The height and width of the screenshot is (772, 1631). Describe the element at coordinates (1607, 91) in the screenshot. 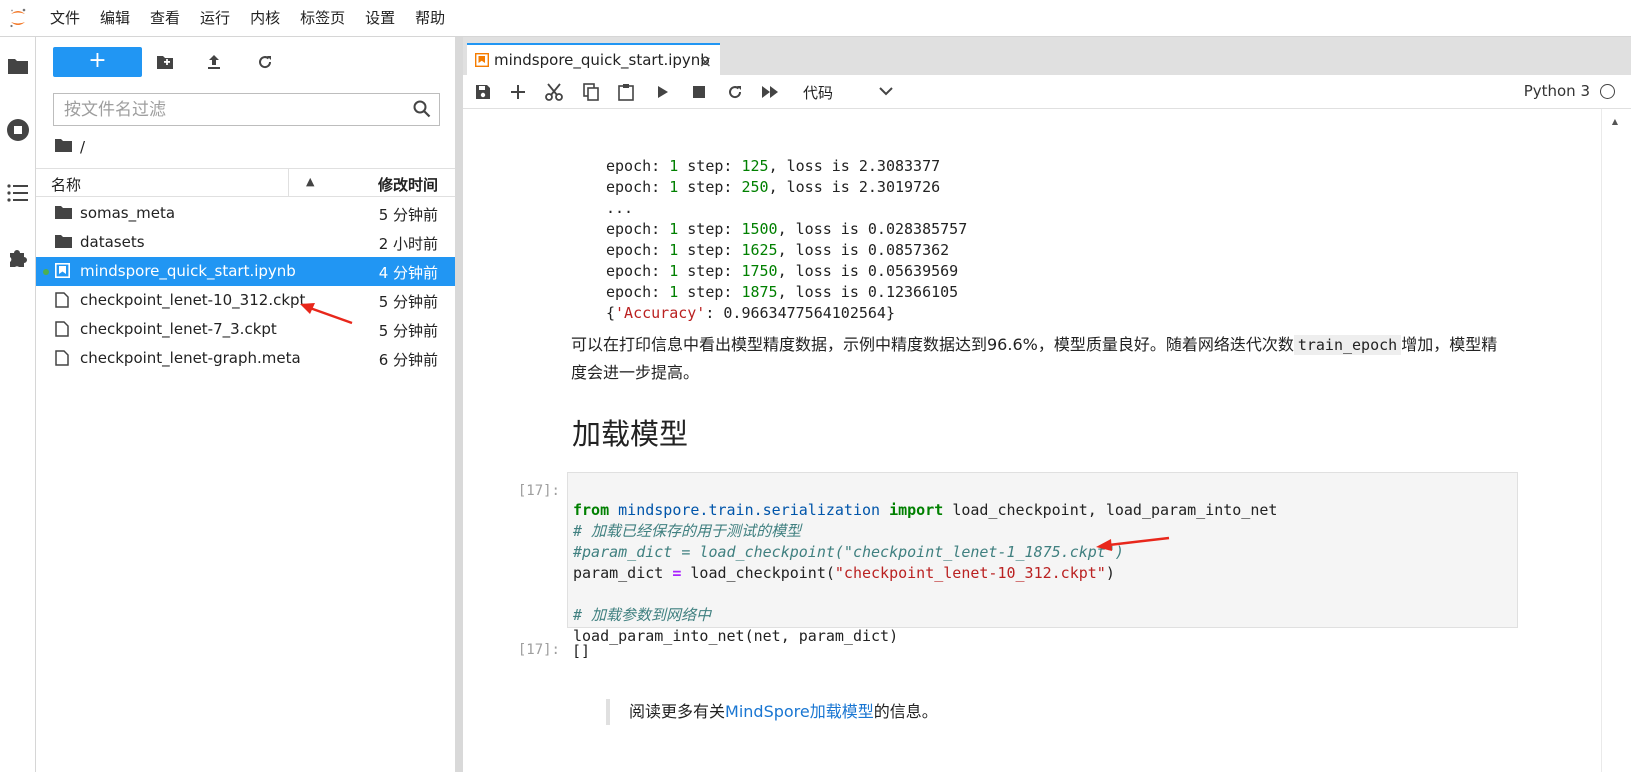

I see `kernel-idle-icon` at that location.